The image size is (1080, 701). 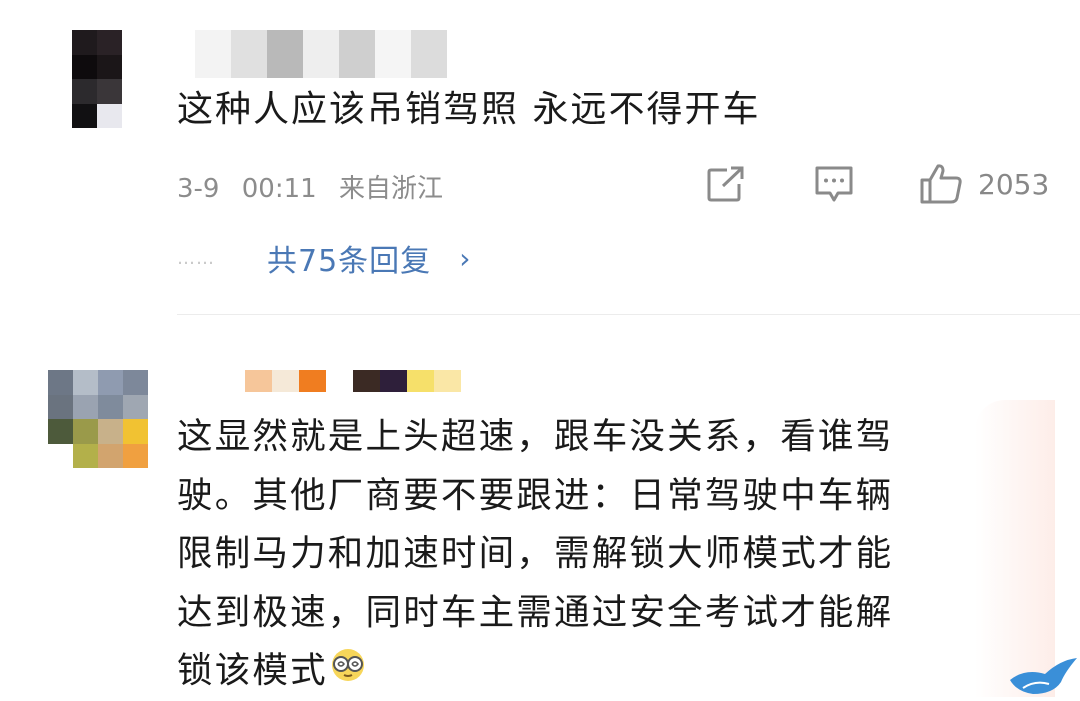 I want to click on username, so click(x=339, y=381).